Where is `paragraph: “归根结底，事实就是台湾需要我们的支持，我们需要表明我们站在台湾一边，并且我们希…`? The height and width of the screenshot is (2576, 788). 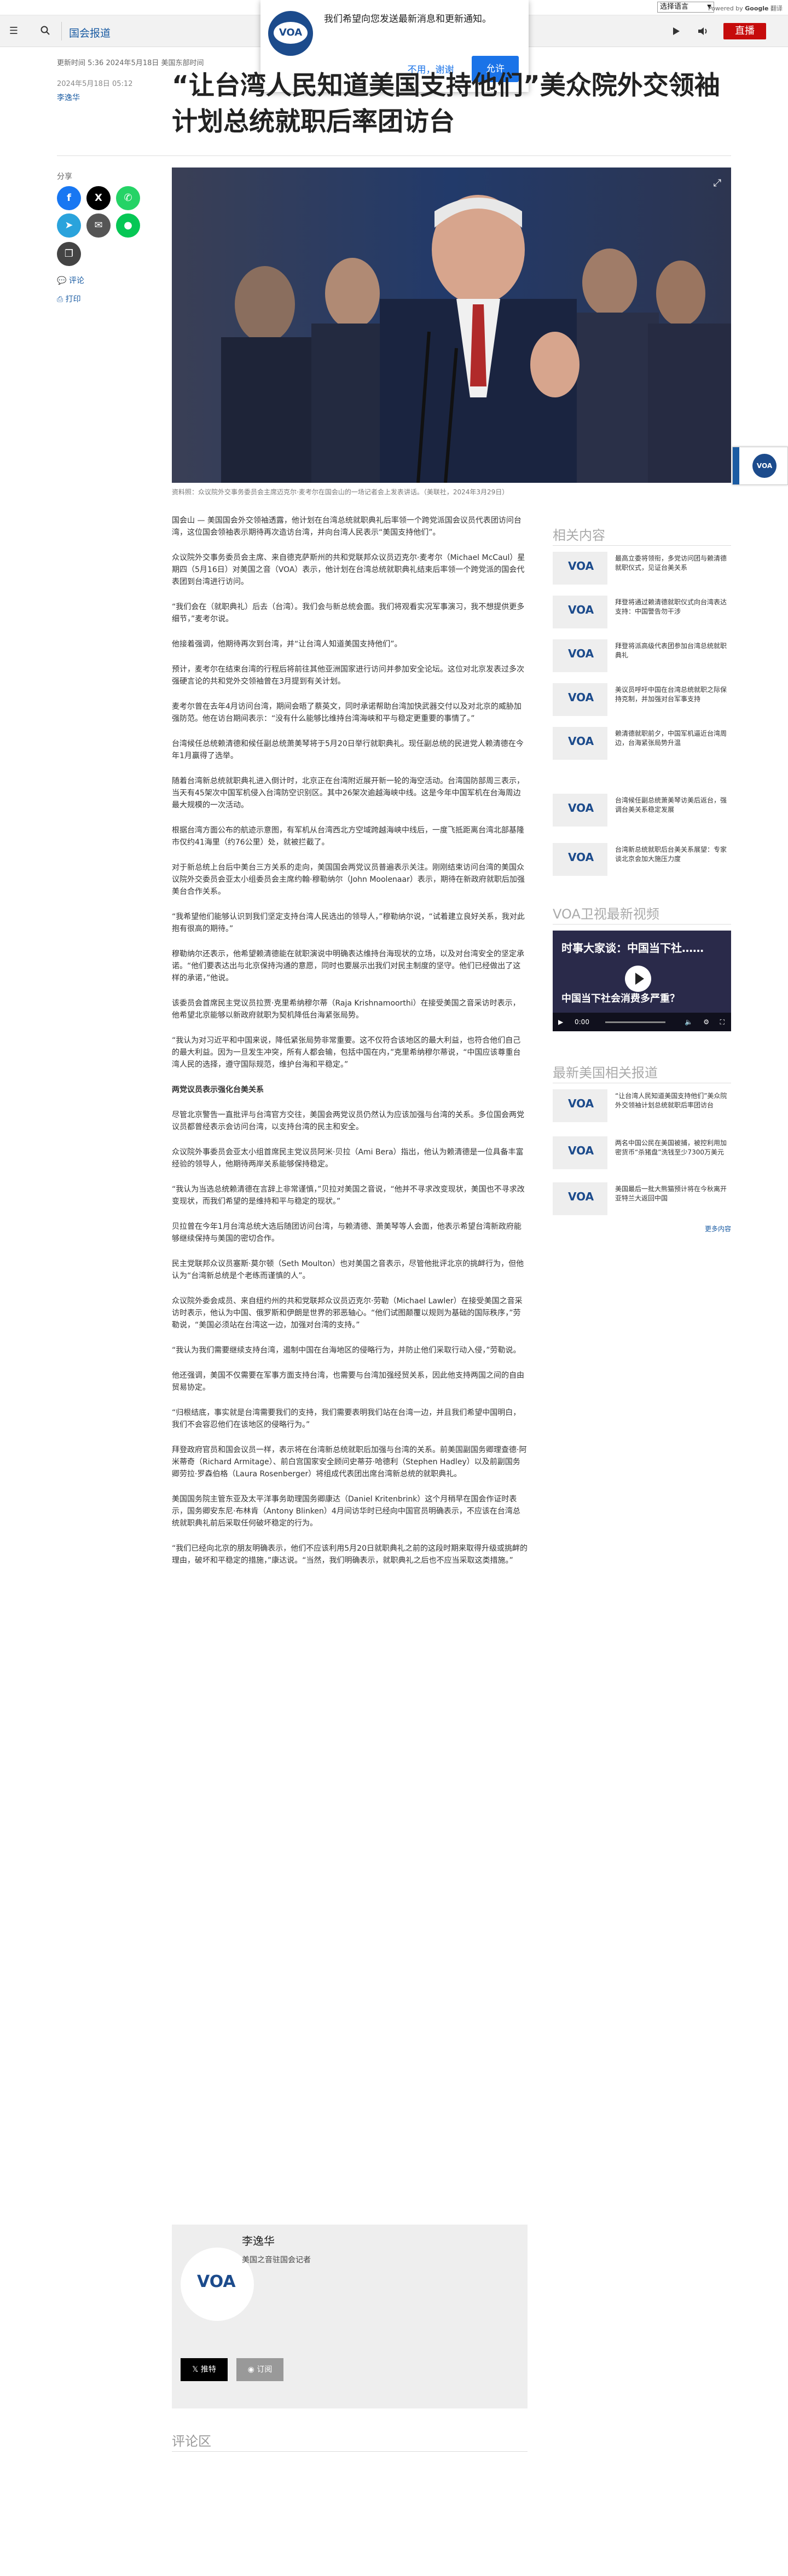
paragraph: “归根结底，事实就是台湾需要我们的支持，我们需要表明我们站在台湾一边，并且我们希… is located at coordinates (347, 1418).